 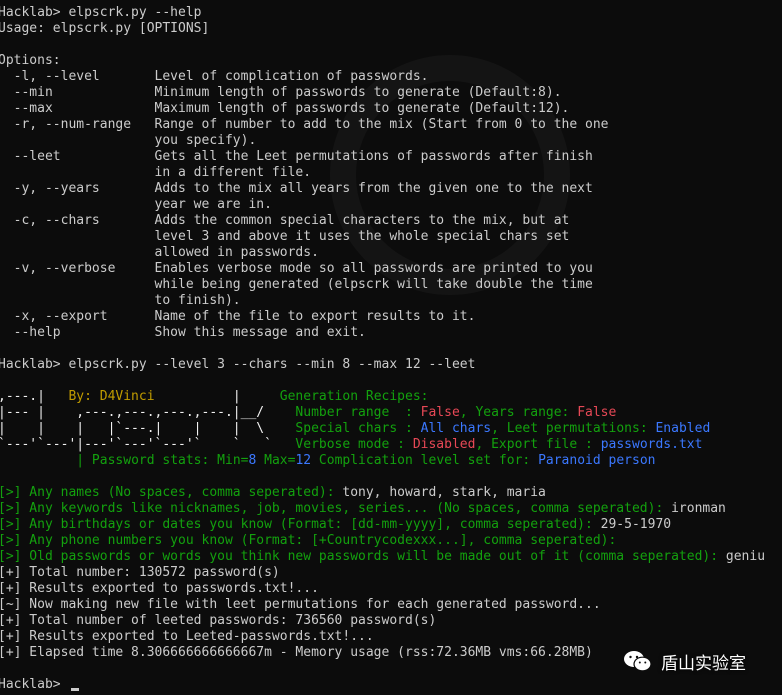 What do you see at coordinates (573, 428) in the screenshot?
I see `terminal-text: , Leet permutations:` at bounding box center [573, 428].